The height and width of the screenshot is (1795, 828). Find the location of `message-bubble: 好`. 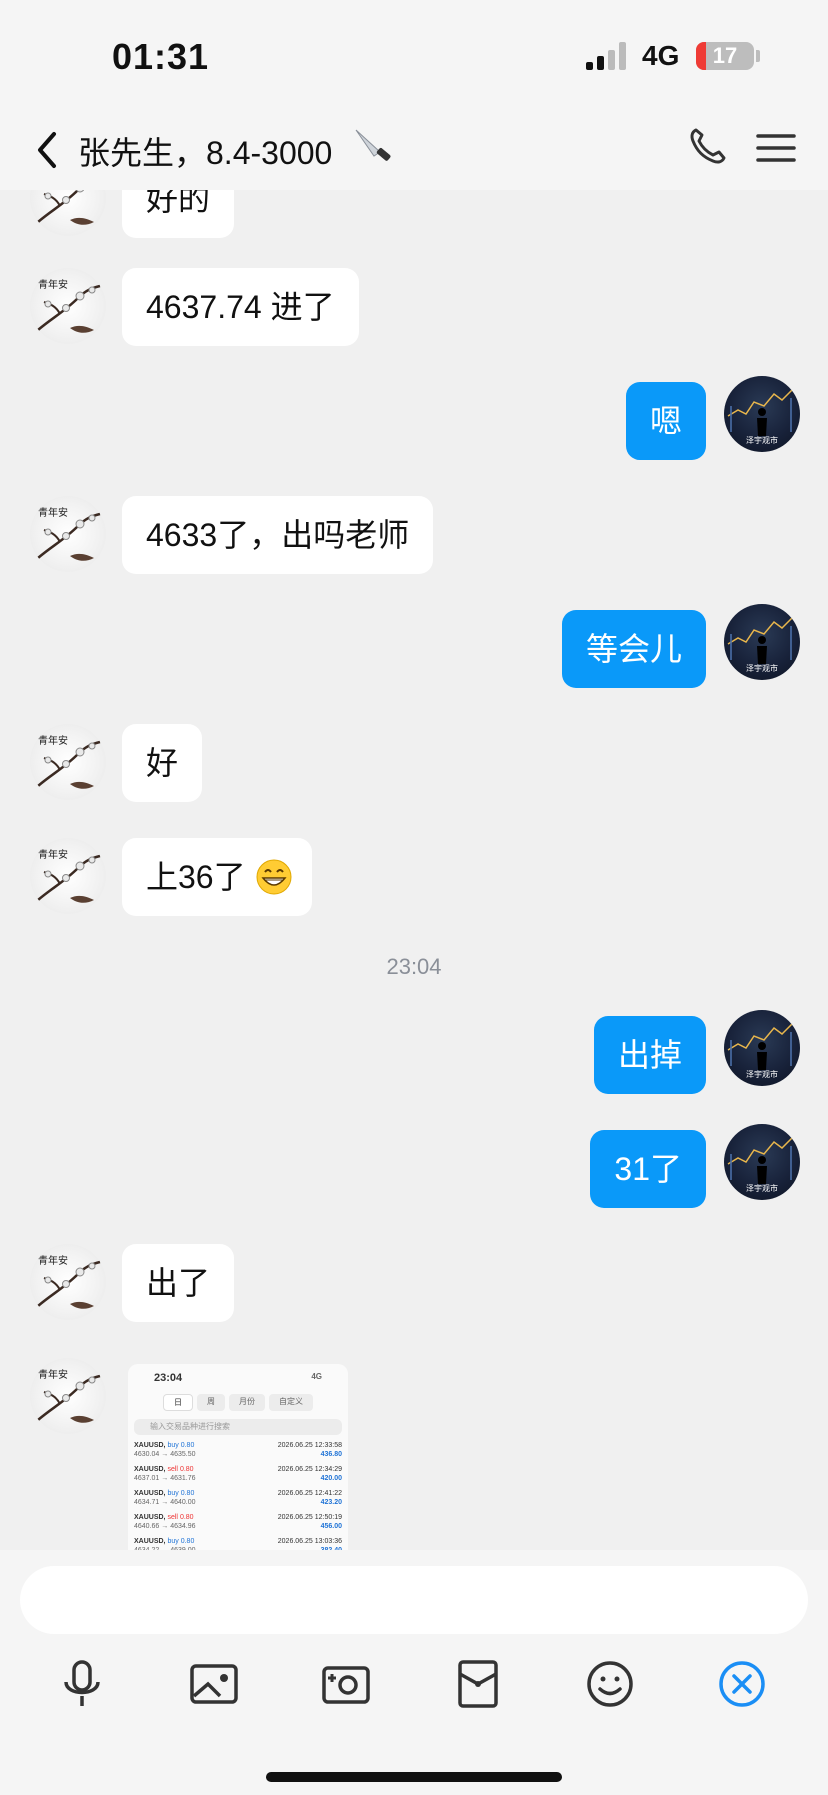

message-bubble: 好 is located at coordinates (162, 763).